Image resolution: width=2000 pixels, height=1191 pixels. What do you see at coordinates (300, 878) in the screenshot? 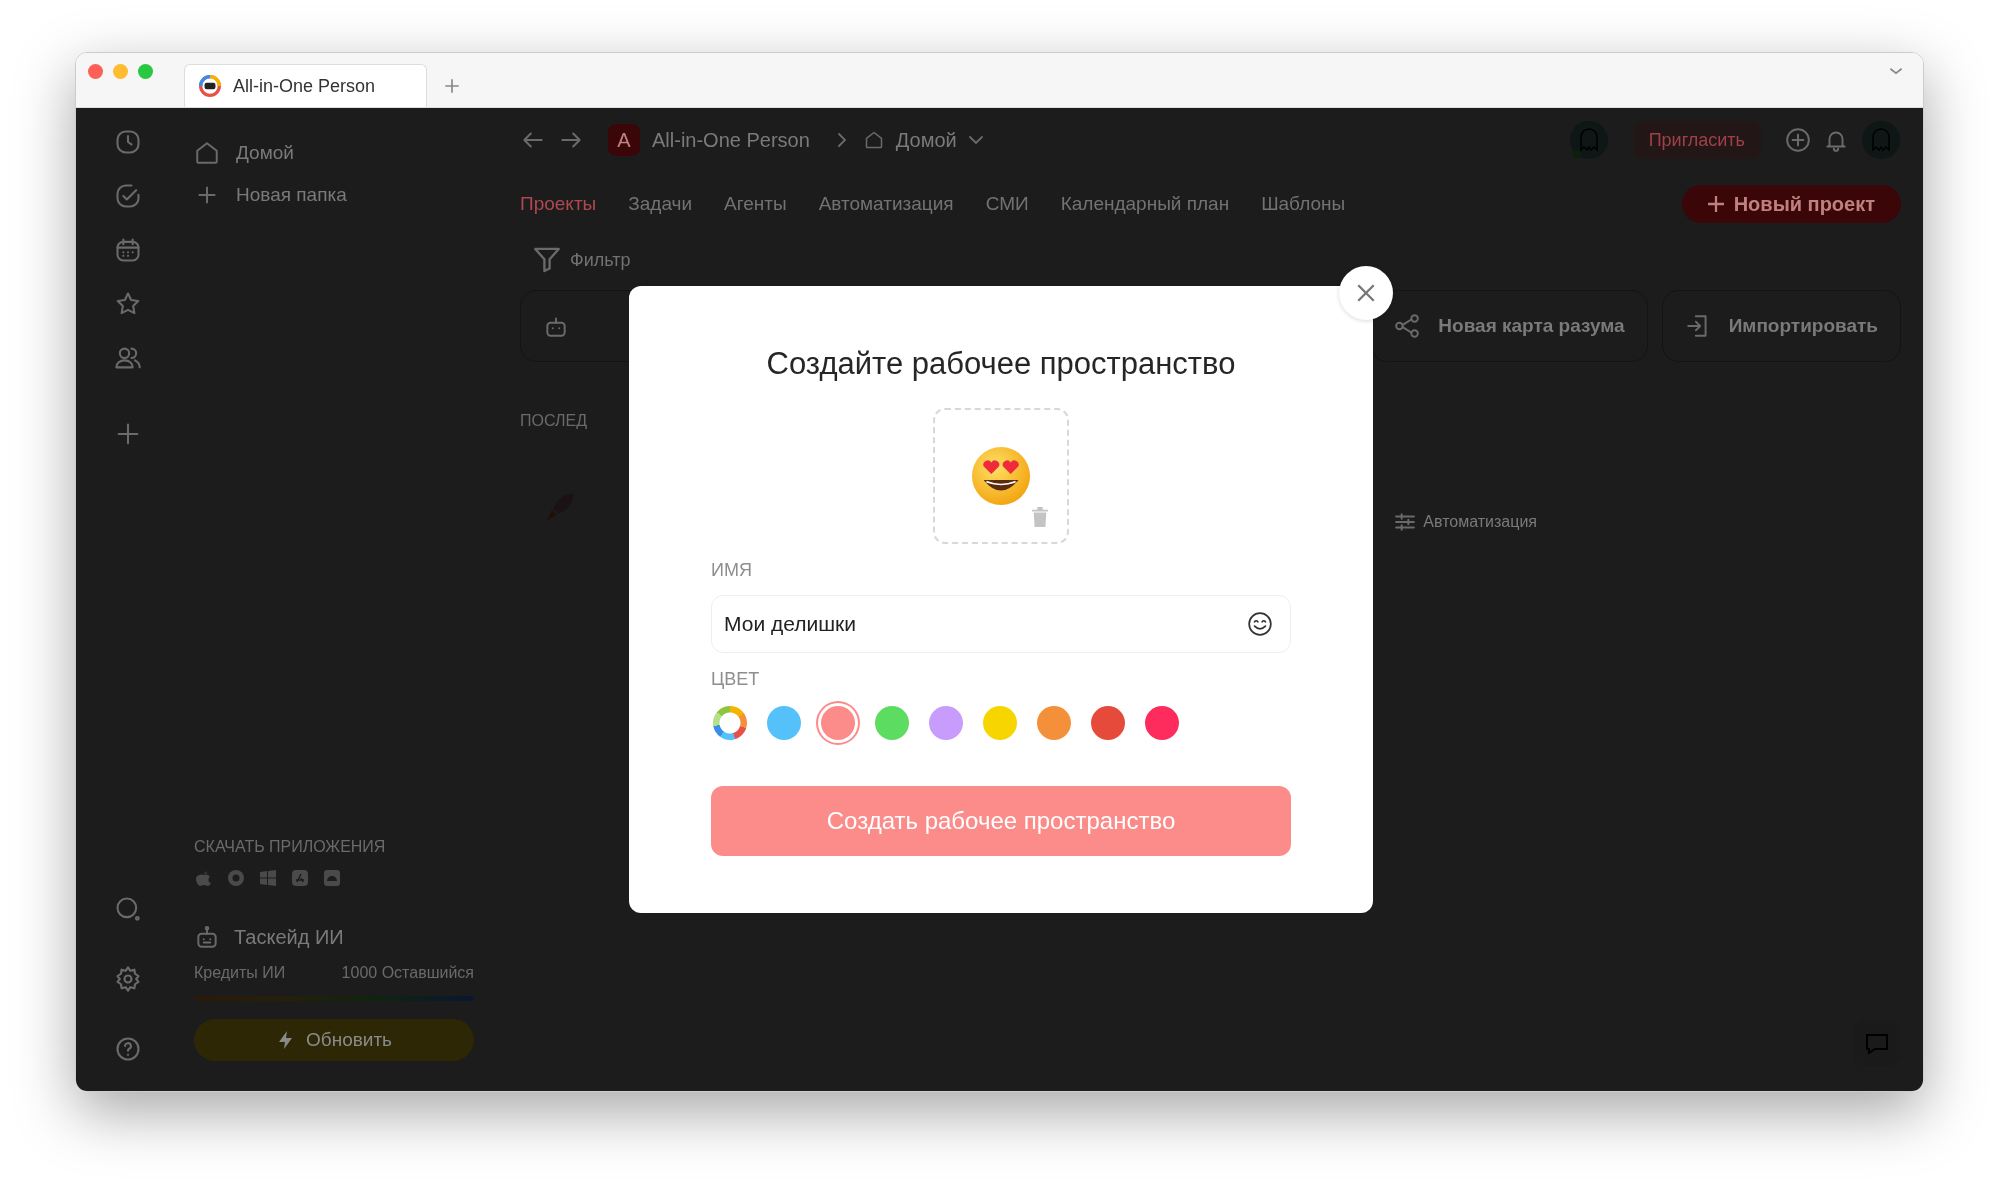
I see `app-store-icon` at bounding box center [300, 878].